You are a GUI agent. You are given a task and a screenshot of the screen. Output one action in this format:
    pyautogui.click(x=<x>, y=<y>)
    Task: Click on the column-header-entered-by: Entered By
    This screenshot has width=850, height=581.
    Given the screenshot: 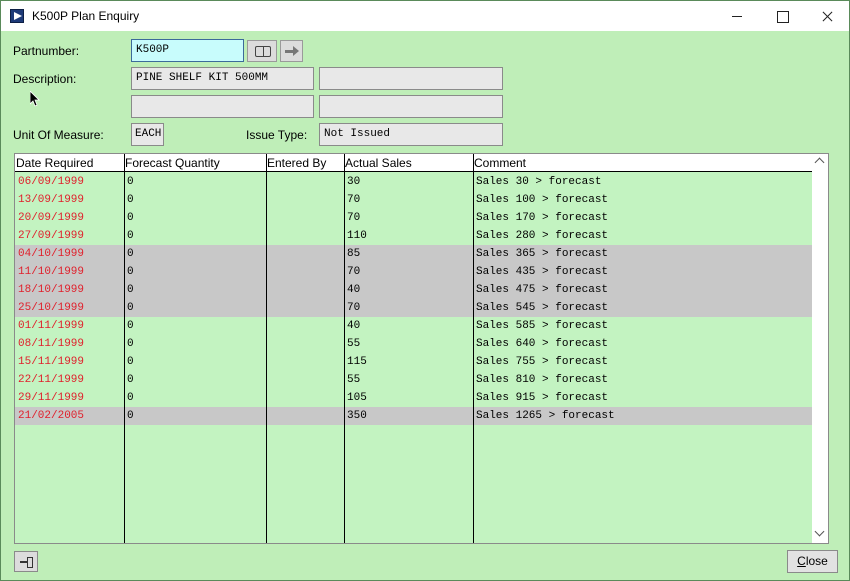 What is the action you would take?
    pyautogui.click(x=296, y=163)
    